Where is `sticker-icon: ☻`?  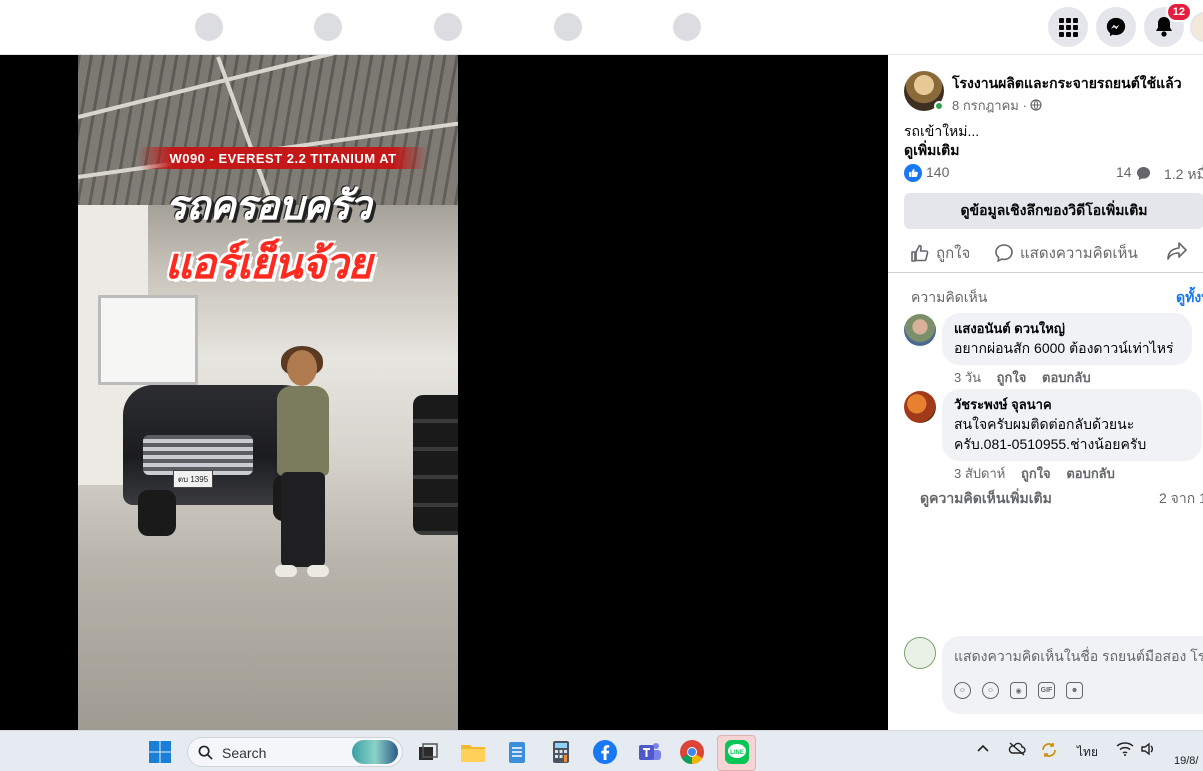 sticker-icon: ☻ is located at coordinates (1074, 690).